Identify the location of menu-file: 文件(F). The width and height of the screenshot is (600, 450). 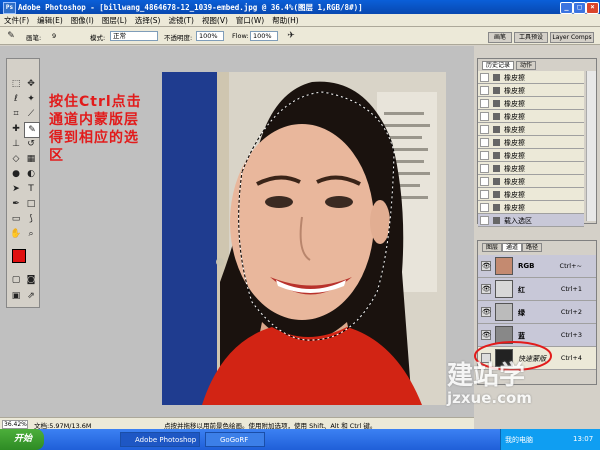
(16, 20).